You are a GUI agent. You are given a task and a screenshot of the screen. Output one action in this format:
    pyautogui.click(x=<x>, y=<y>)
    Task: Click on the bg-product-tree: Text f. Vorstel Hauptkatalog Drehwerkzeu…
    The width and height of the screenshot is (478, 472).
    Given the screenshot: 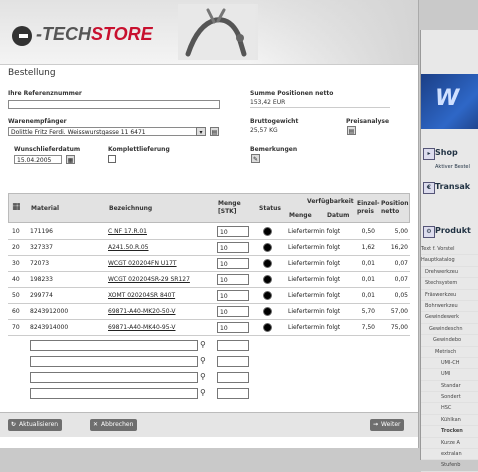 What is the action you would take?
    pyautogui.click(x=449, y=358)
    